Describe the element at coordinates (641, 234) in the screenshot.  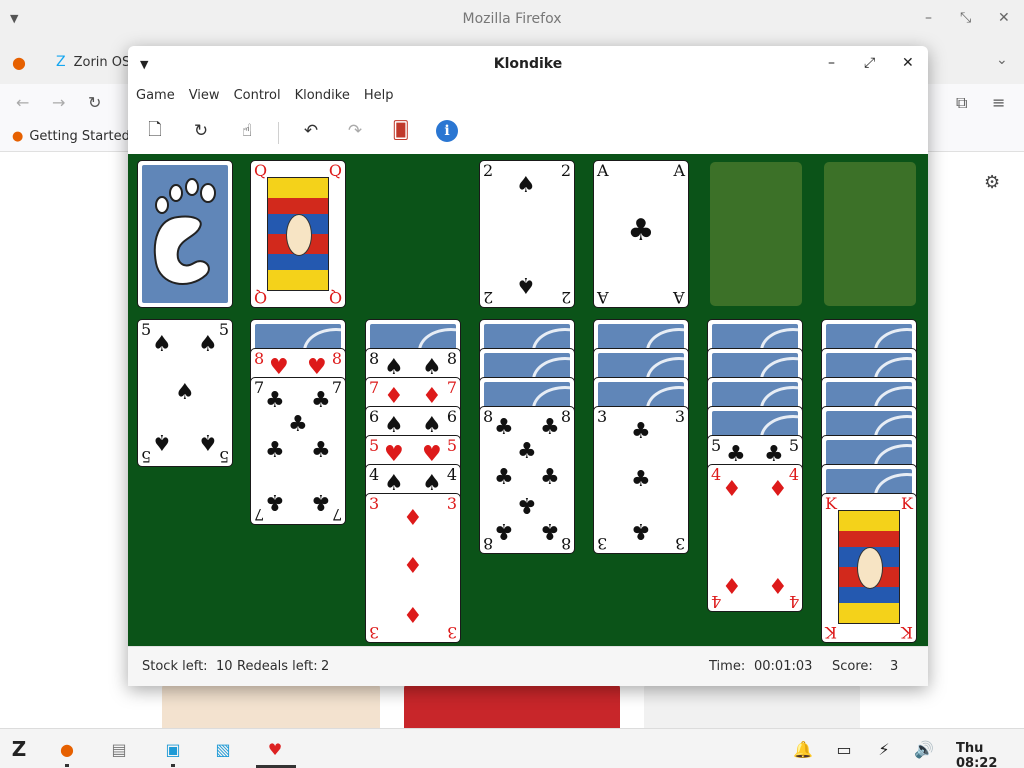
I see `foundation-pile-2: A A A A ♣` at that location.